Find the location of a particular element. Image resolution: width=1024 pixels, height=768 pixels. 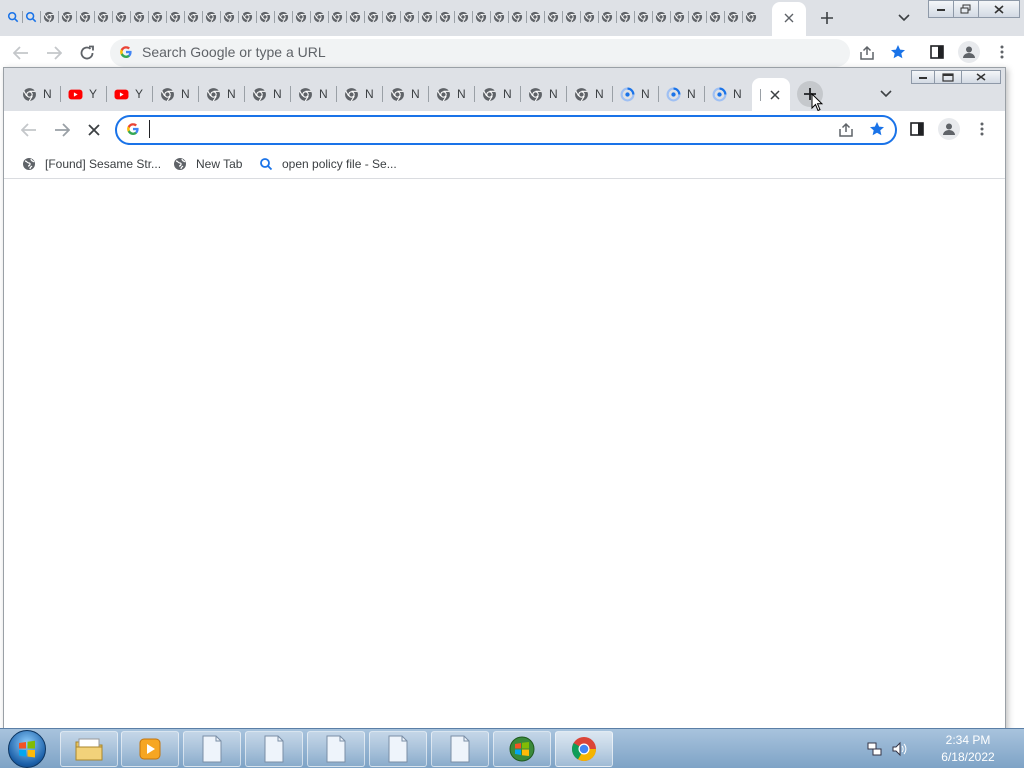

outer-active-tab is located at coordinates (789, 19).